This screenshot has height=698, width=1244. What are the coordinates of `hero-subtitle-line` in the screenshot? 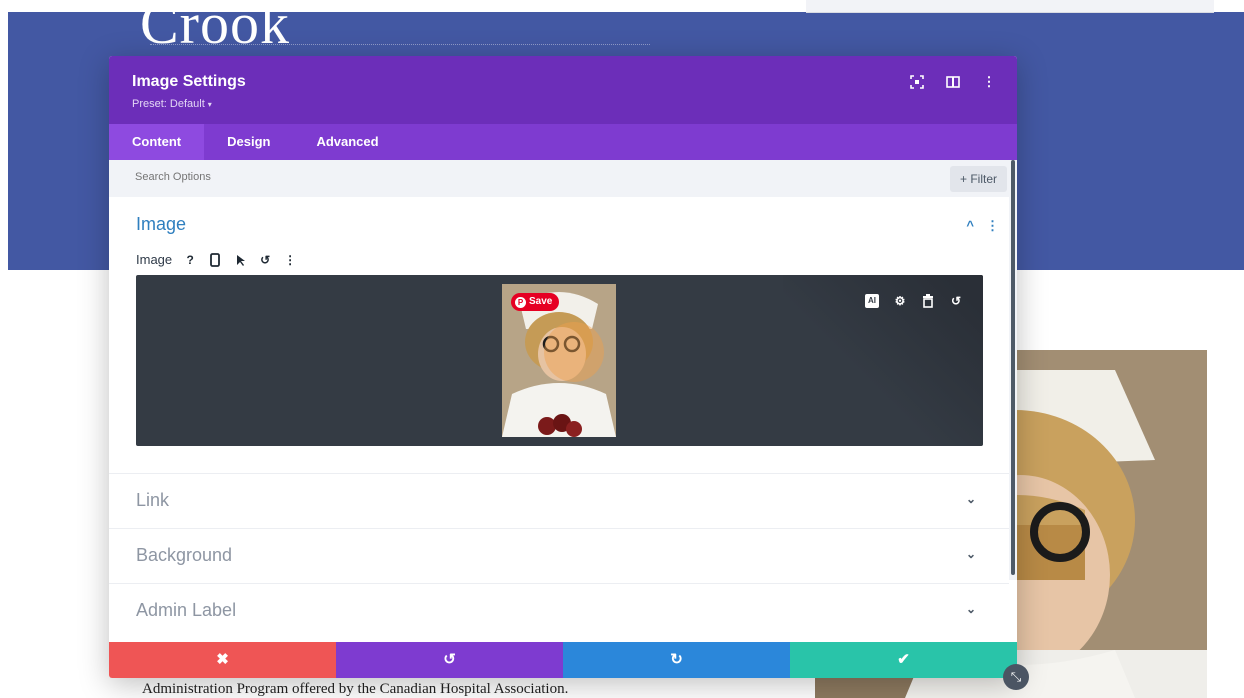 It's located at (400, 48).